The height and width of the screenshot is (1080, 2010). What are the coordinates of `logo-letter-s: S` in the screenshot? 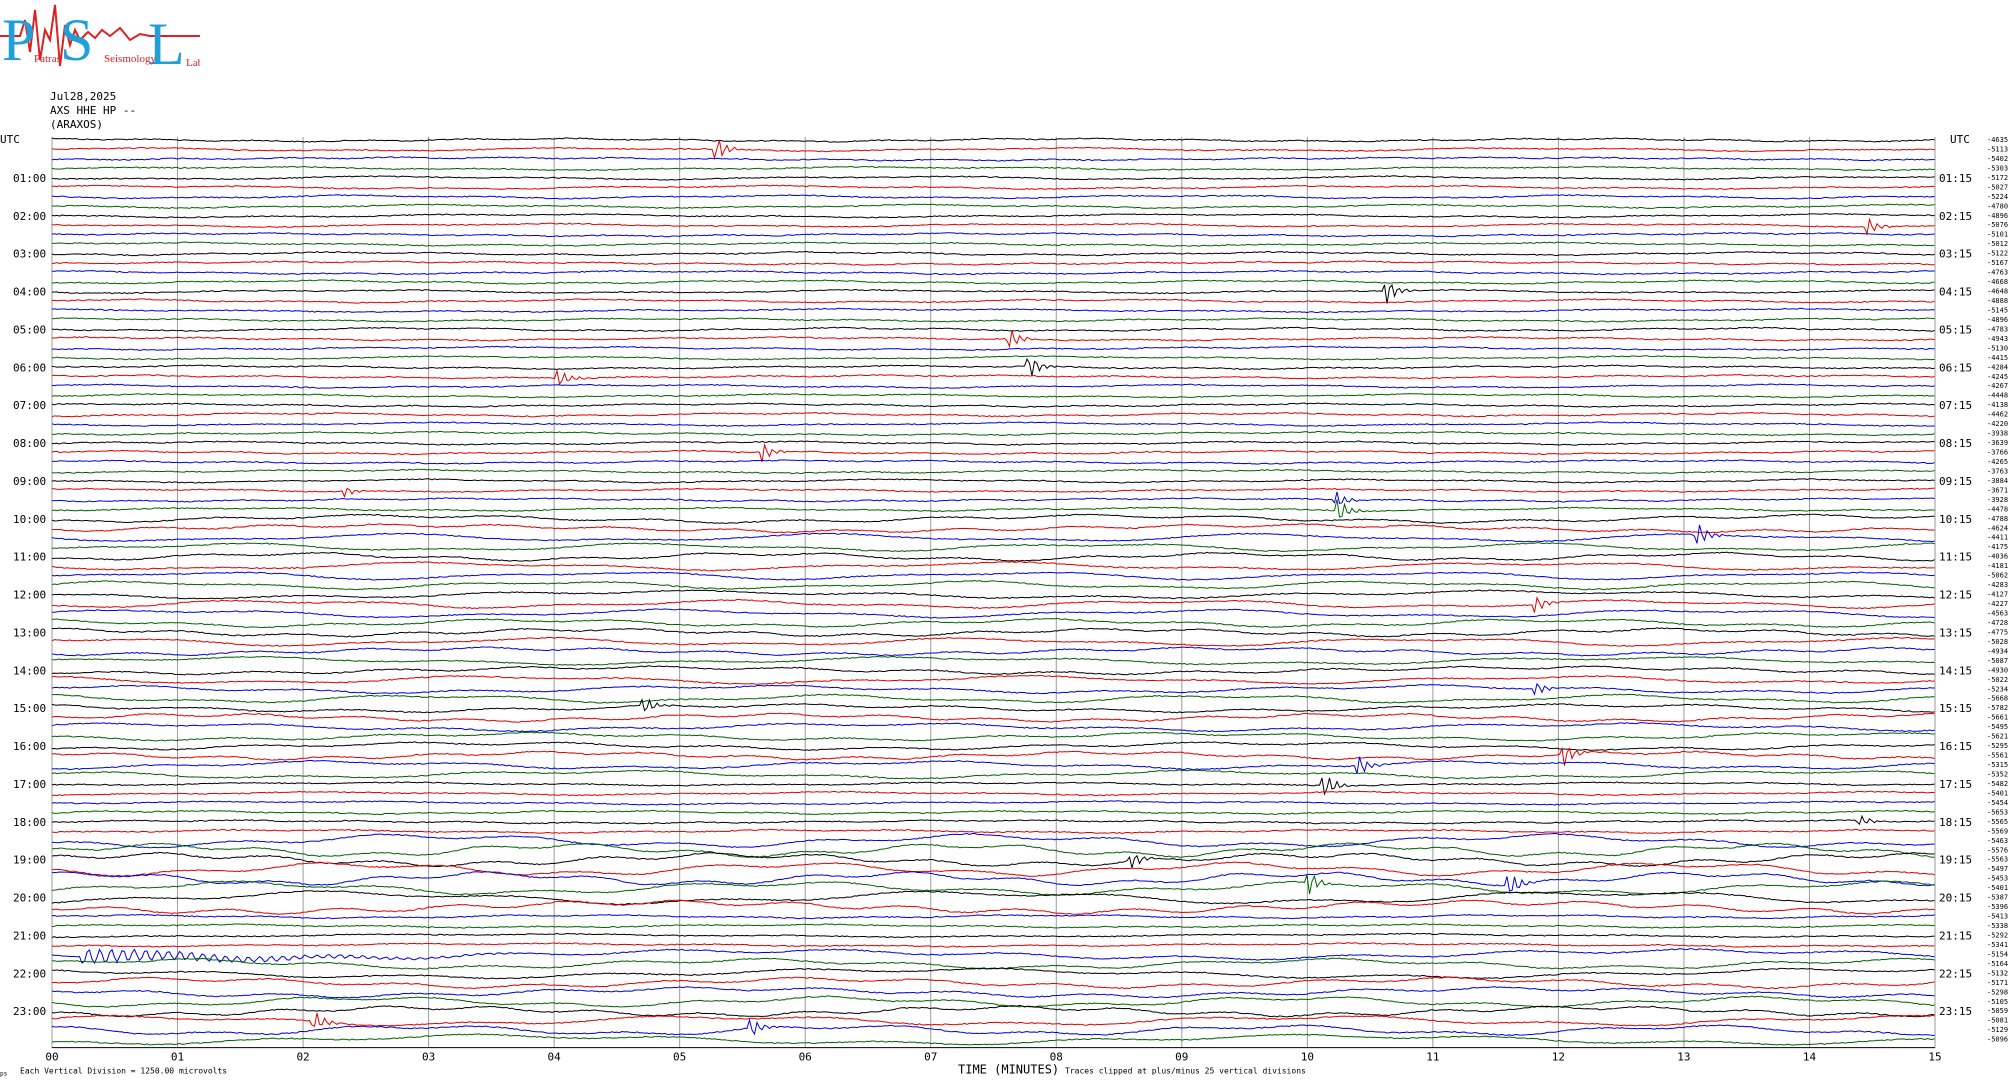 It's located at (76, 39).